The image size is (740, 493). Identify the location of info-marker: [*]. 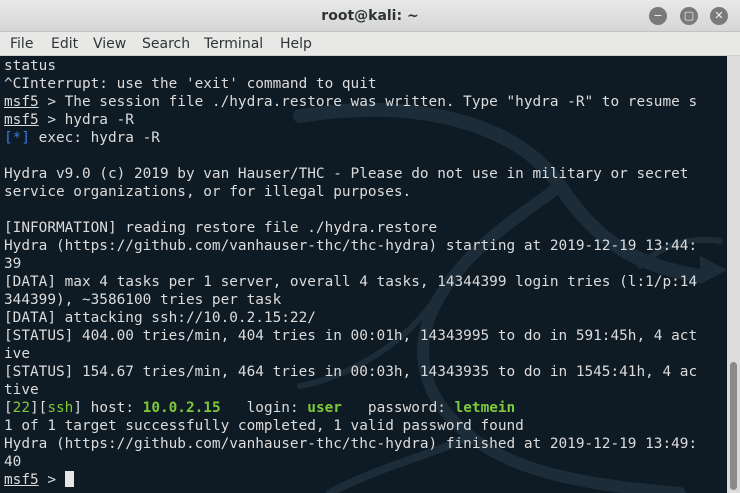
(17, 138).